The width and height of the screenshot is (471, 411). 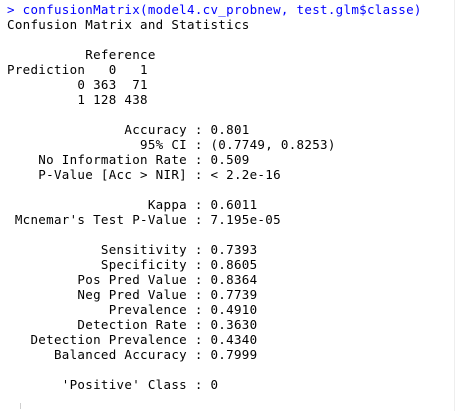 I want to click on stat-kappa: Kappa : 0.6011, so click(x=132, y=204).